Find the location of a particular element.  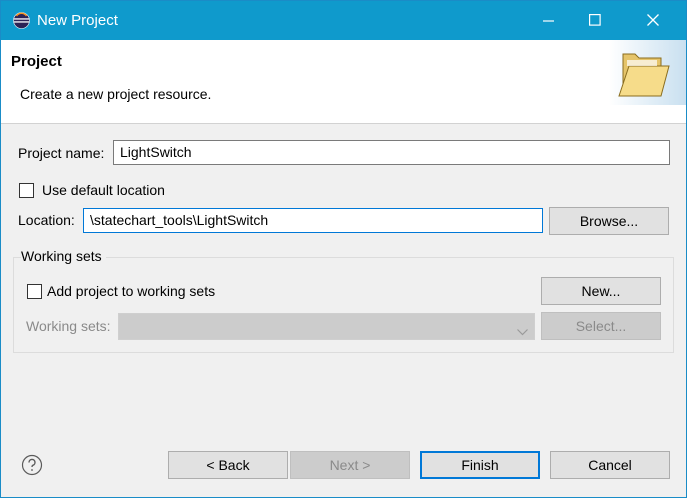

maximize-icon is located at coordinates (596, 20).